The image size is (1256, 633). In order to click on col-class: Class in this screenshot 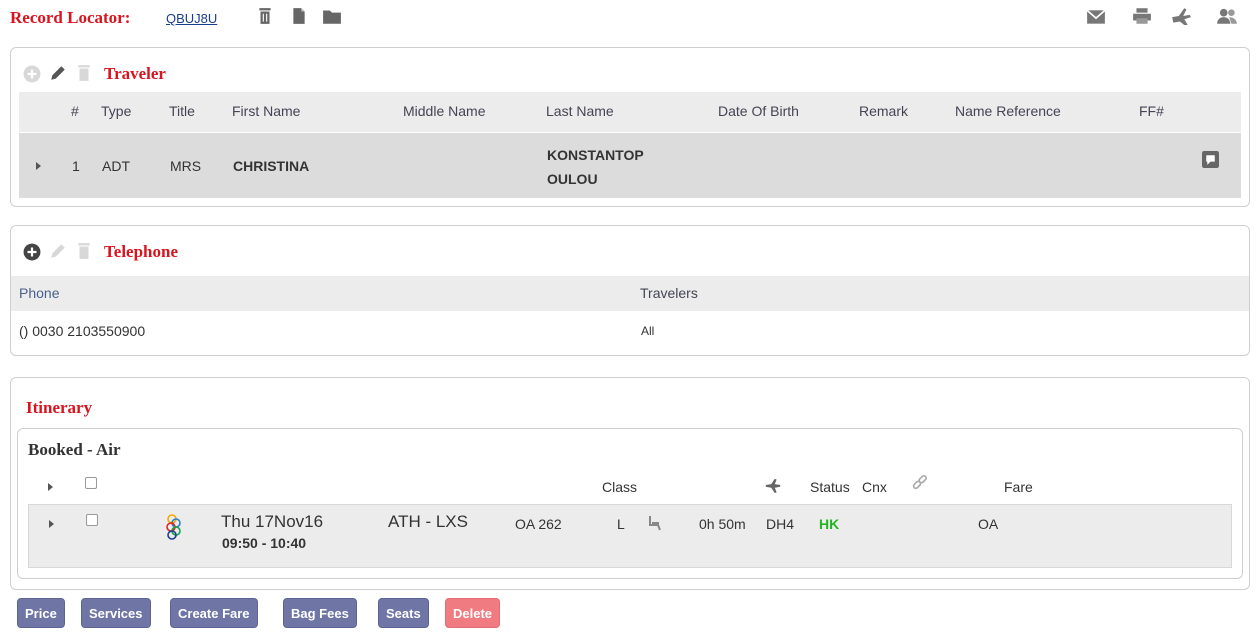, I will do `click(620, 487)`.